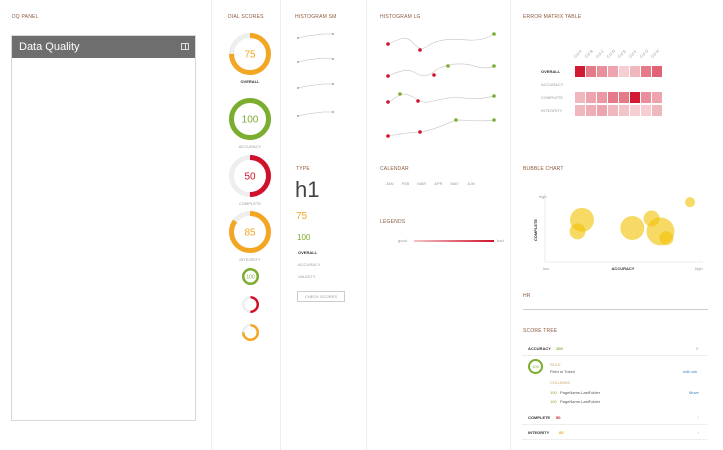 This screenshot has height=450, width=723. Describe the element at coordinates (555, 364) in the screenshot. I see `rule-label: RULE` at that location.